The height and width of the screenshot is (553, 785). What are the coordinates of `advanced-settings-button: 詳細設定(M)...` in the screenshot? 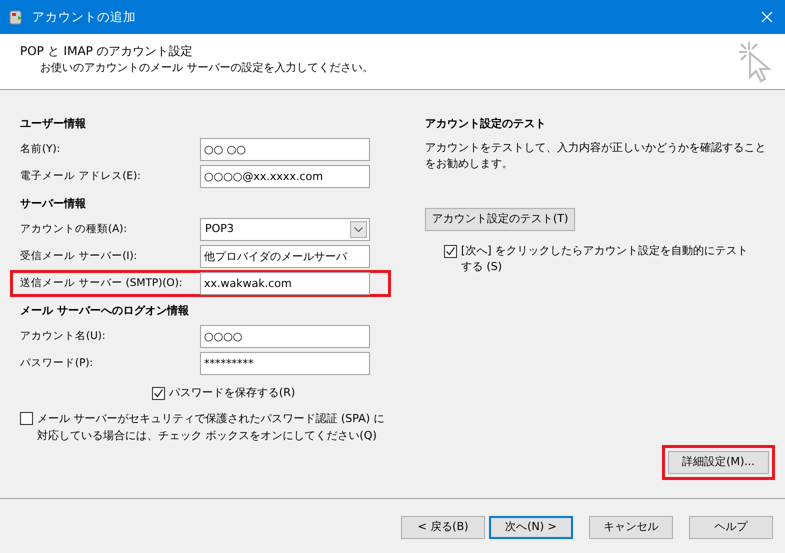 It's located at (718, 462).